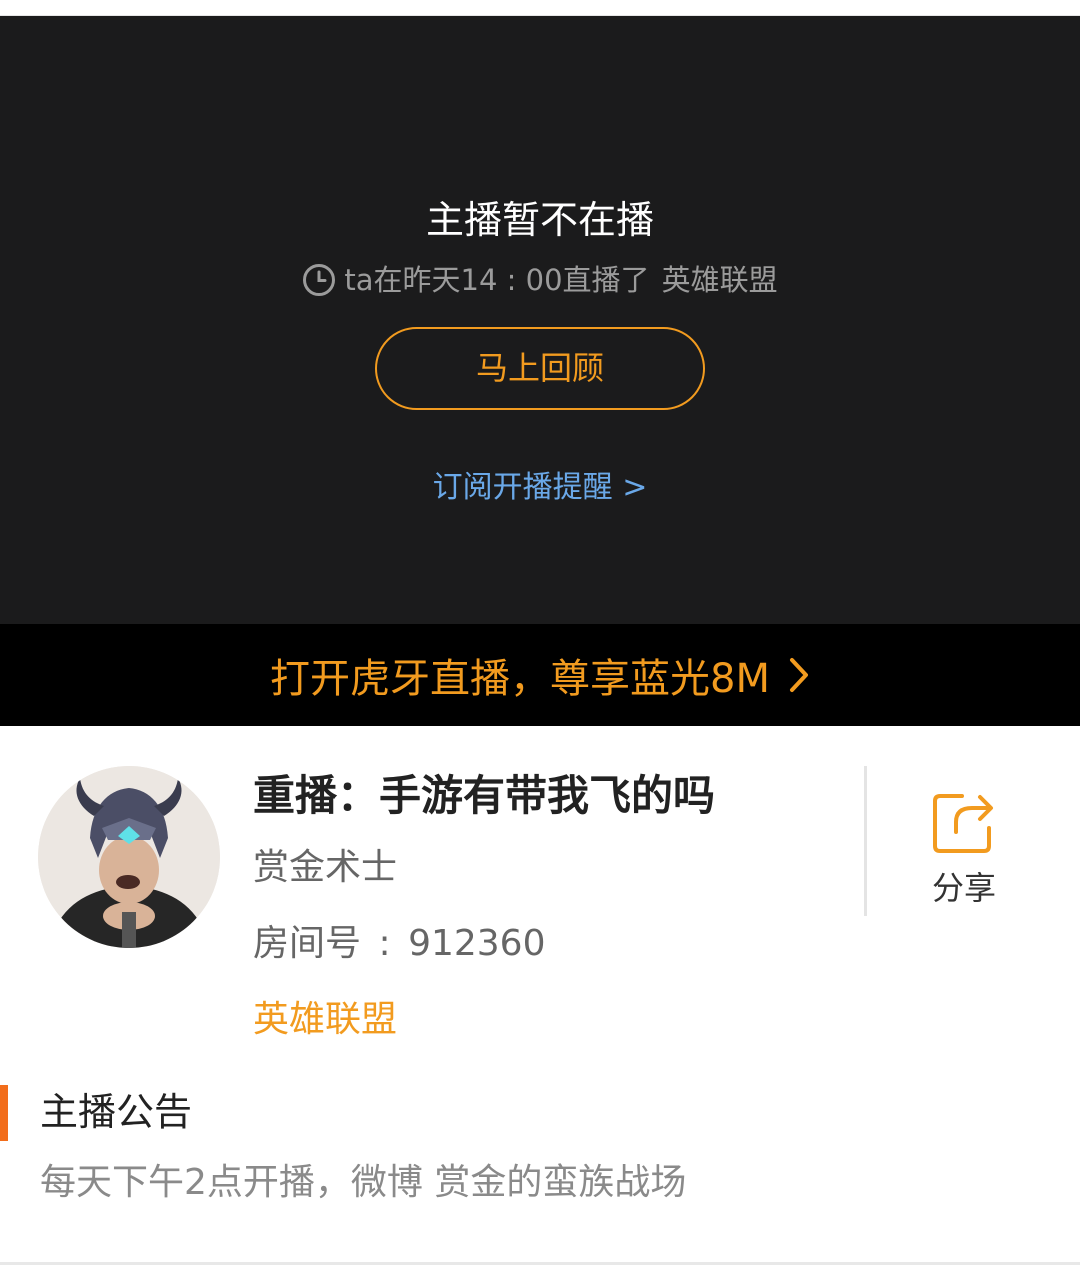 Image resolution: width=1080 pixels, height=1275 pixels. What do you see at coordinates (963, 888) in the screenshot?
I see `share-label: 分享` at bounding box center [963, 888].